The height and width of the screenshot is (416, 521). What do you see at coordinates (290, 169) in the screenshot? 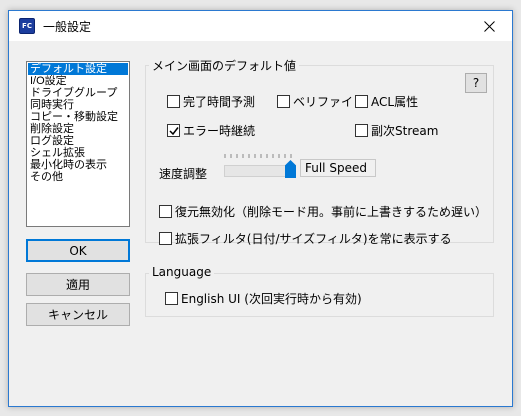
I see `slider-thumb` at bounding box center [290, 169].